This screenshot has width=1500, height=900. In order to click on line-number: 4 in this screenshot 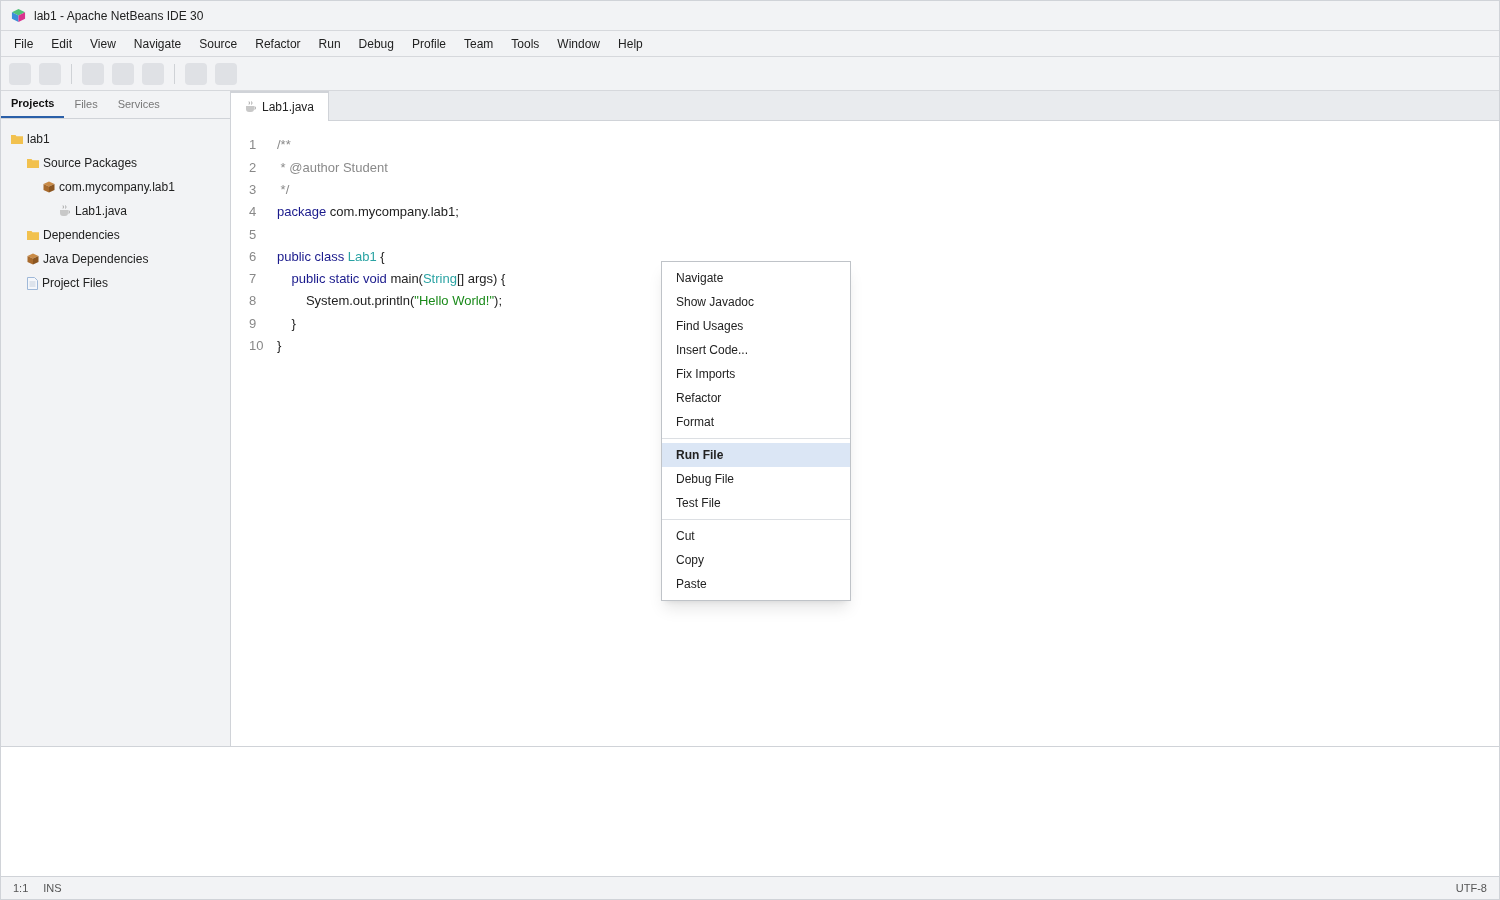, I will do `click(253, 212)`.